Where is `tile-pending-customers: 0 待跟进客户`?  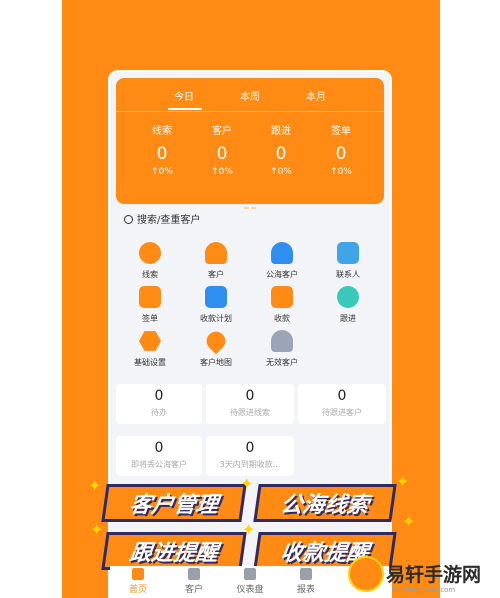 tile-pending-customers: 0 待跟进客户 is located at coordinates (342, 404).